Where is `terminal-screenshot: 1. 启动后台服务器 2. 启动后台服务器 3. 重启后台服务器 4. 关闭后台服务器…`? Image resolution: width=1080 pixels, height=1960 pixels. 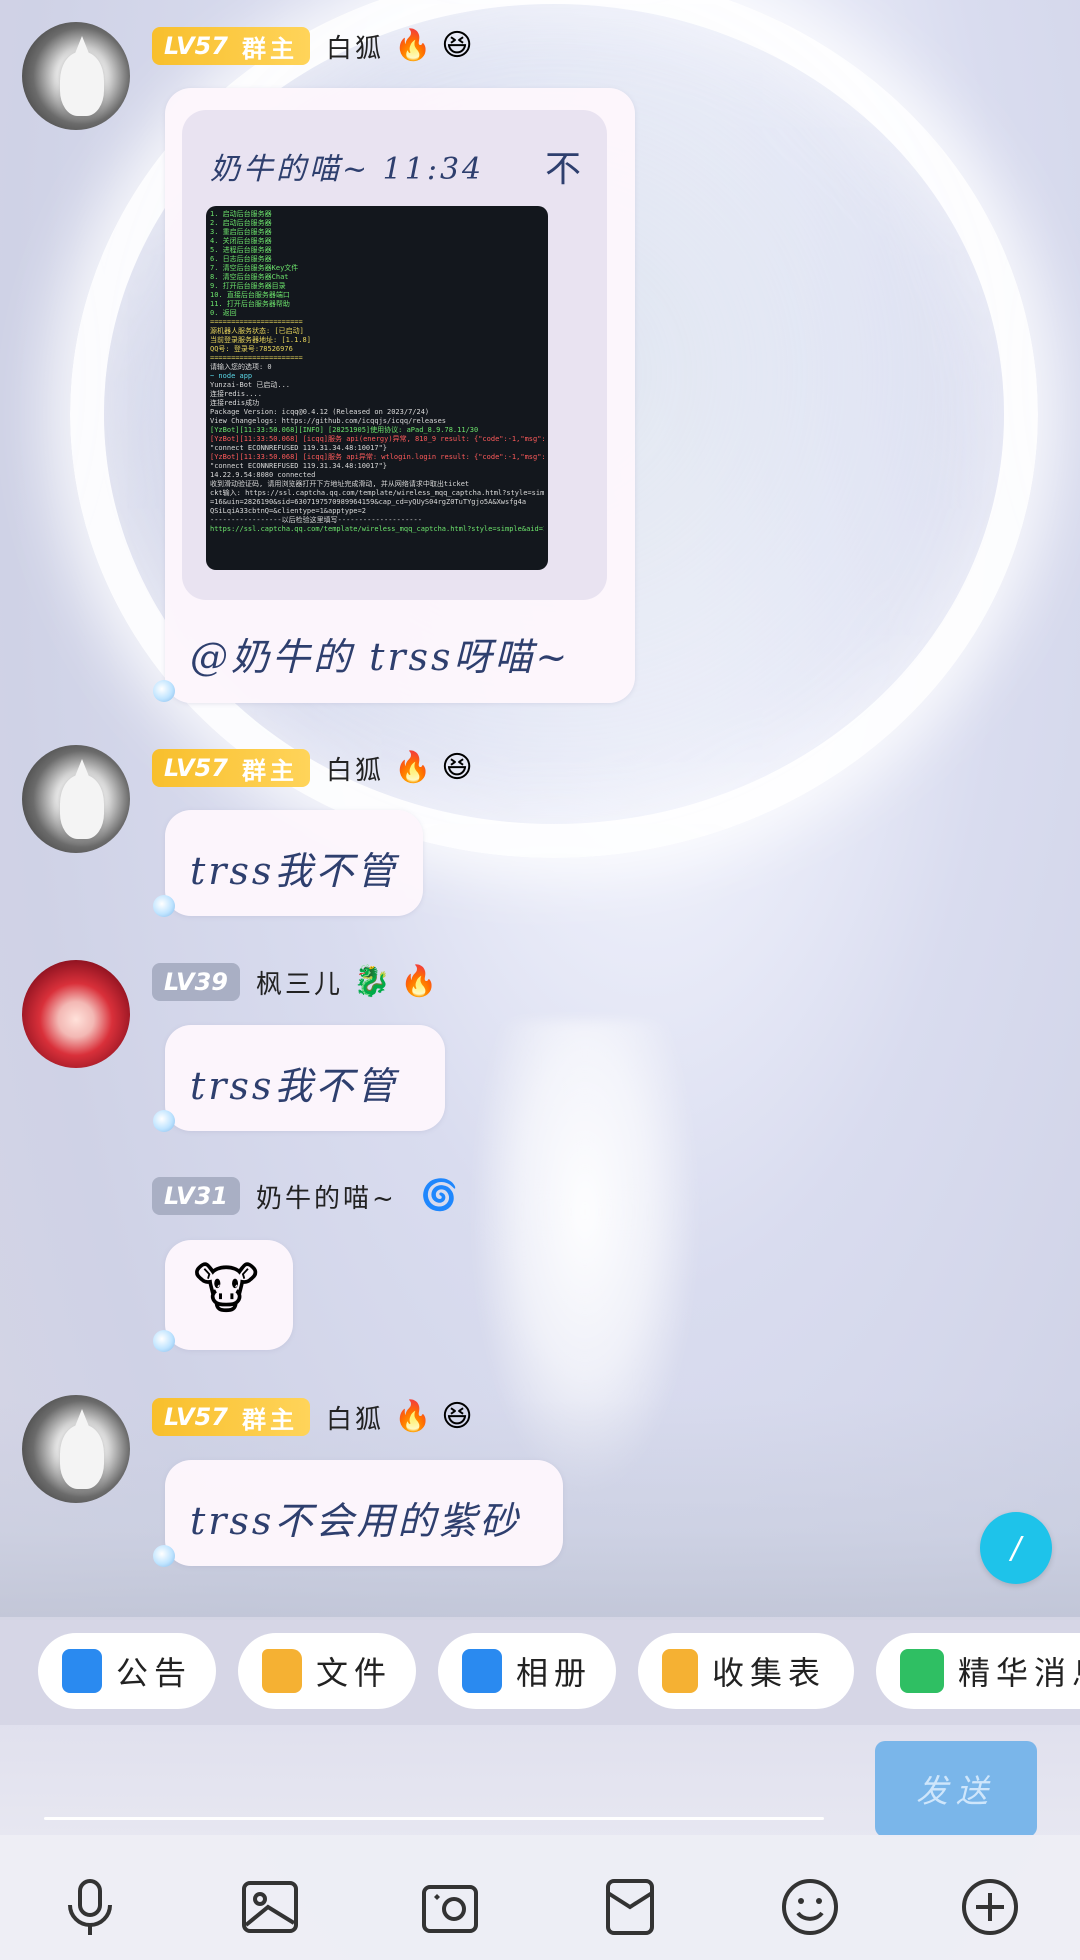 terminal-screenshot: 1. 启动后台服务器 2. 启动后台服务器 3. 重启后台服务器 4. 关闭后台服务器… is located at coordinates (377, 388).